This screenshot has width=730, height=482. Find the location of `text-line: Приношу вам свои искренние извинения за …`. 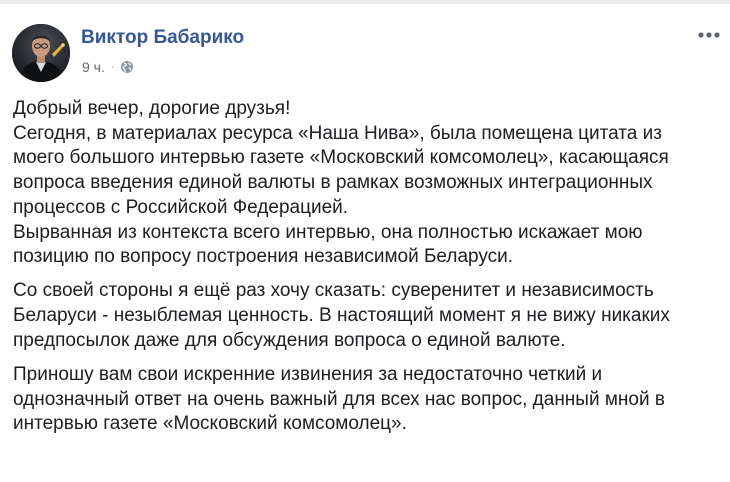

text-line: Приношу вам свои искренние извинения за … is located at coordinates (308, 375).